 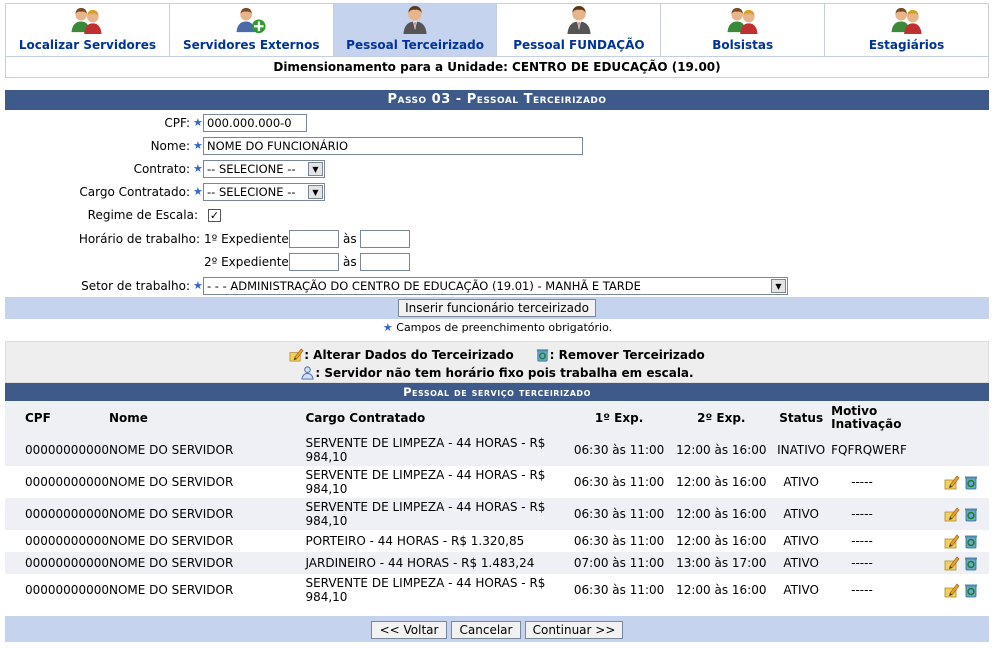 I want to click on exp2-start-field, so click(x=314, y=262).